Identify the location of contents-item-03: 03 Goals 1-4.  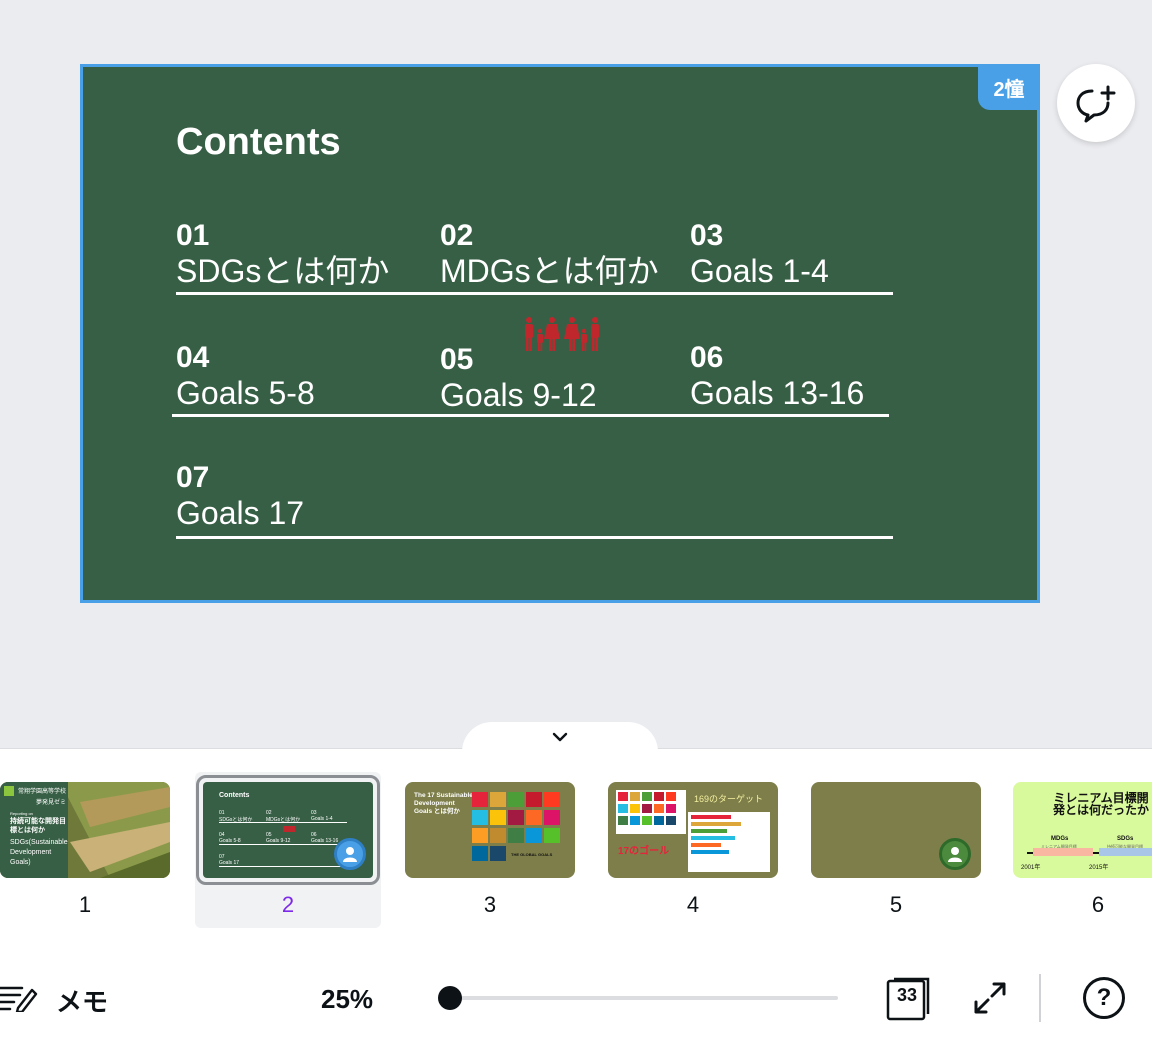
(759, 254).